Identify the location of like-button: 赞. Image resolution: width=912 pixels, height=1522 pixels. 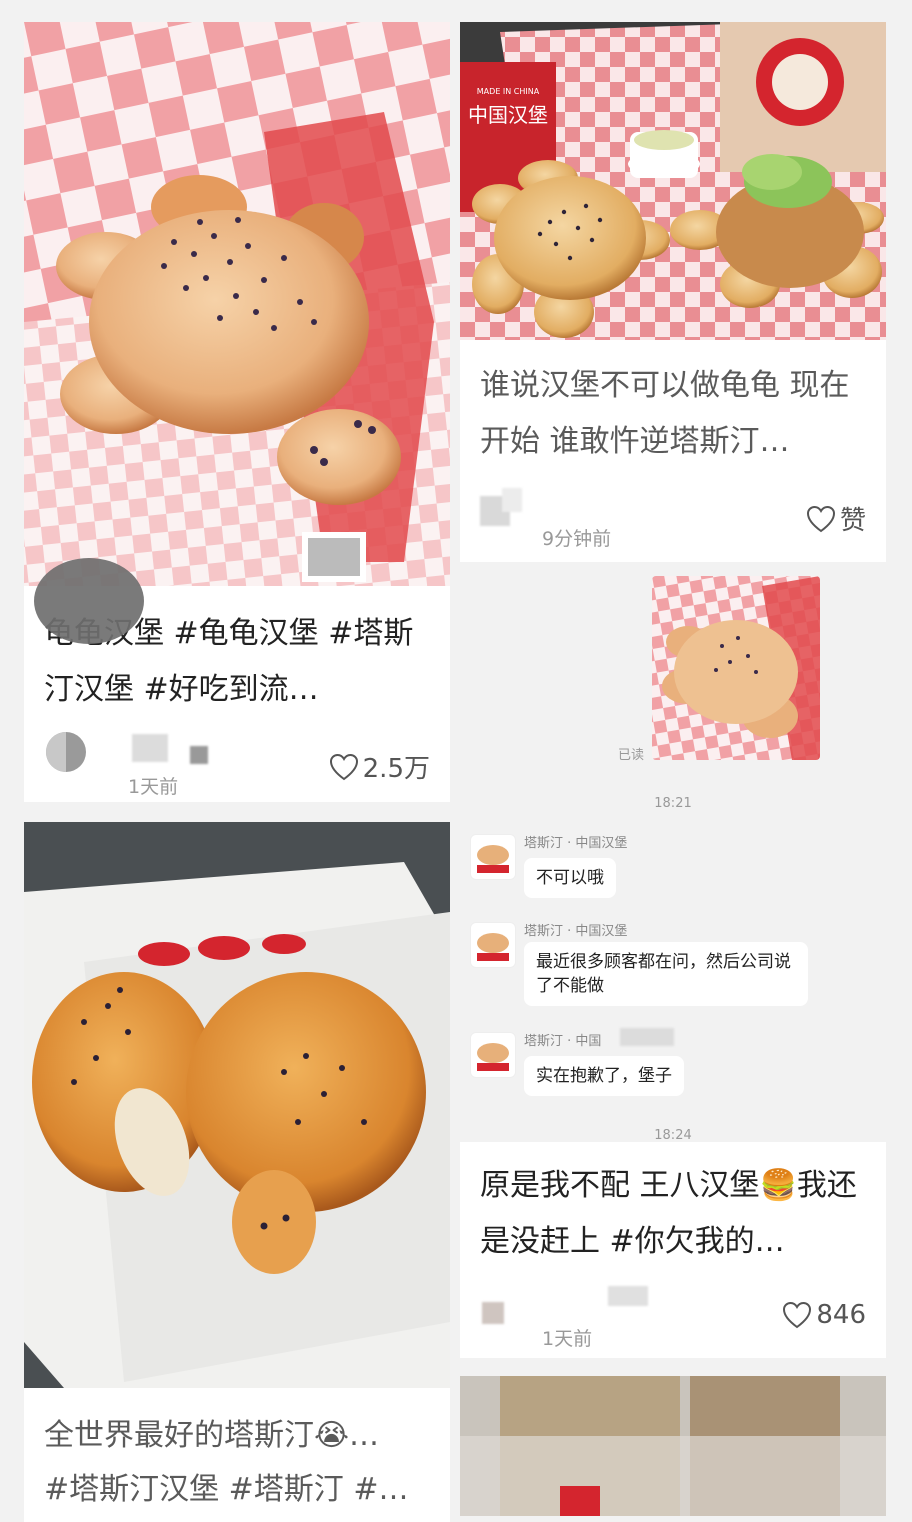
(836, 518).